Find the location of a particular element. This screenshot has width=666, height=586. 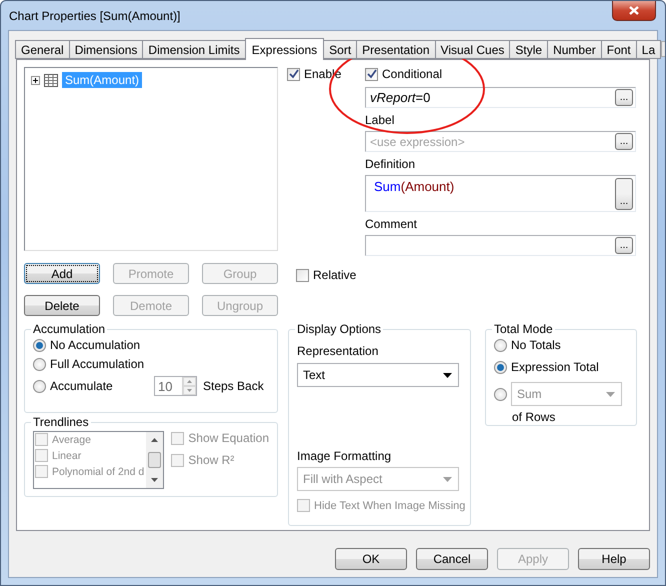

expand-icon is located at coordinates (35, 80).